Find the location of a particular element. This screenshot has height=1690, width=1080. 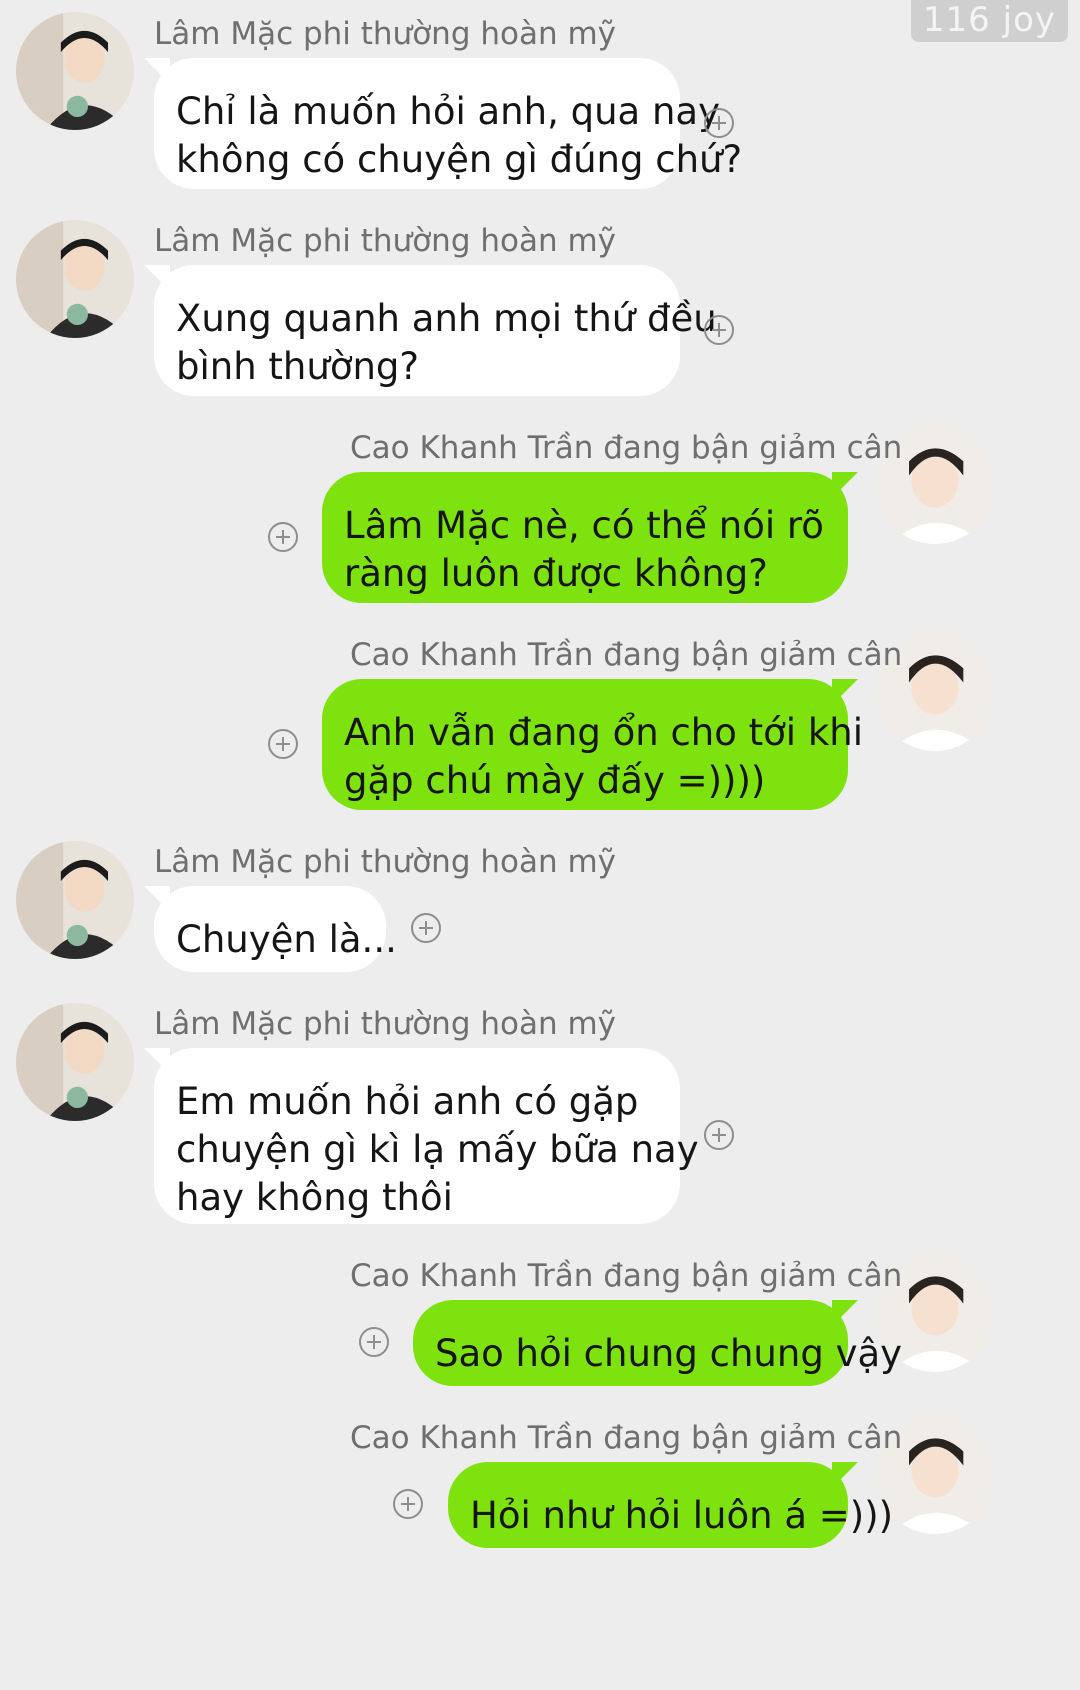

message-line: Hỏi như hỏi luôn á =))) is located at coordinates (682, 1515).